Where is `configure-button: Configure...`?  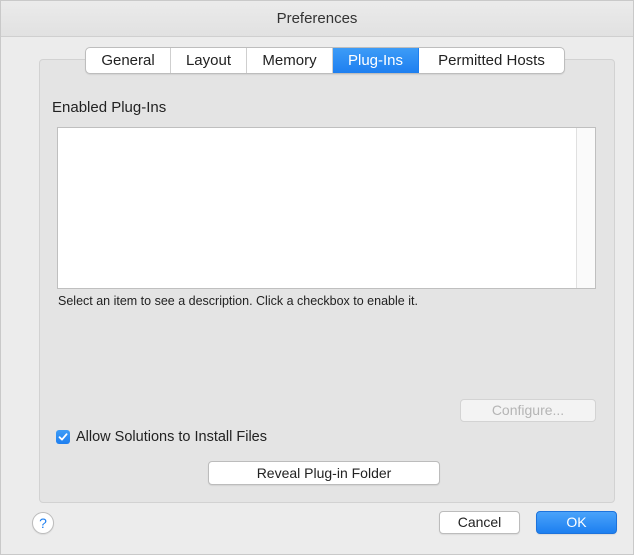 configure-button: Configure... is located at coordinates (528, 410).